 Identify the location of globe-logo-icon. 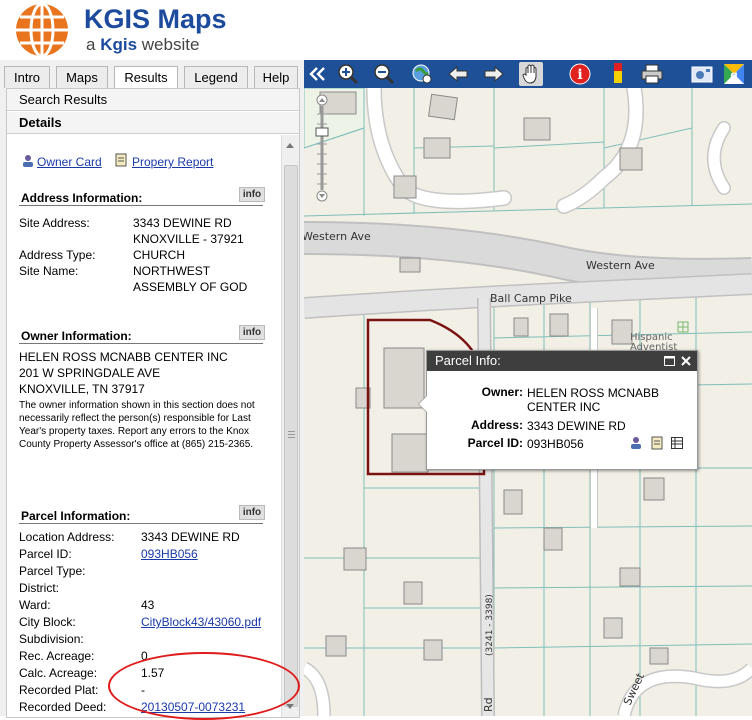
(42, 30).